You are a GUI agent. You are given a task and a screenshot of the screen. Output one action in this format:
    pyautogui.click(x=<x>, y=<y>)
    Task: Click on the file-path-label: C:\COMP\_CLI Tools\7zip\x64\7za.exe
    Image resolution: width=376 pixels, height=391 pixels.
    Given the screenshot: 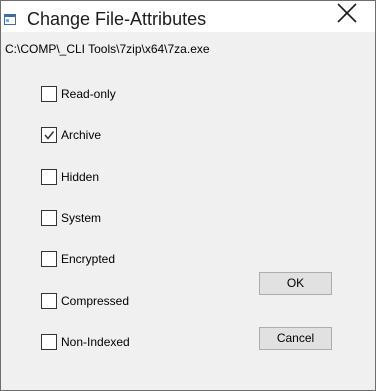 What is the action you would take?
    pyautogui.click(x=107, y=49)
    